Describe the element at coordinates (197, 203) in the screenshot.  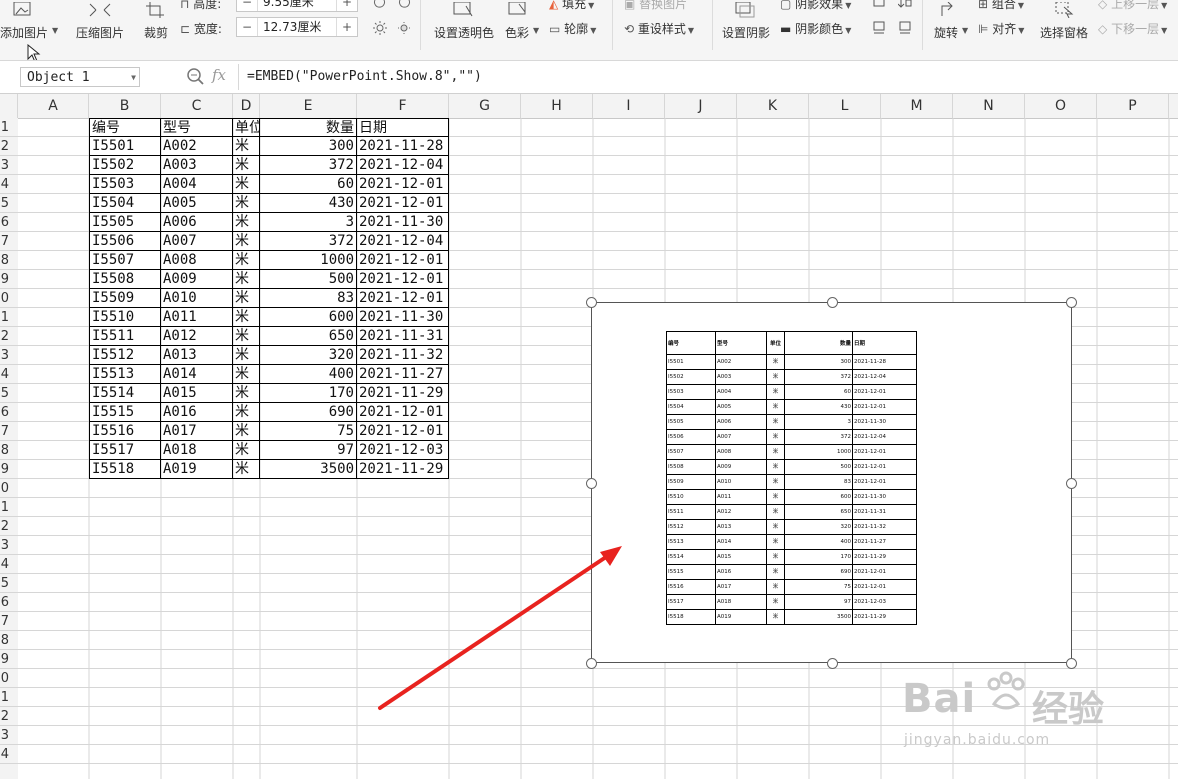
I see `table-cell: A005` at that location.